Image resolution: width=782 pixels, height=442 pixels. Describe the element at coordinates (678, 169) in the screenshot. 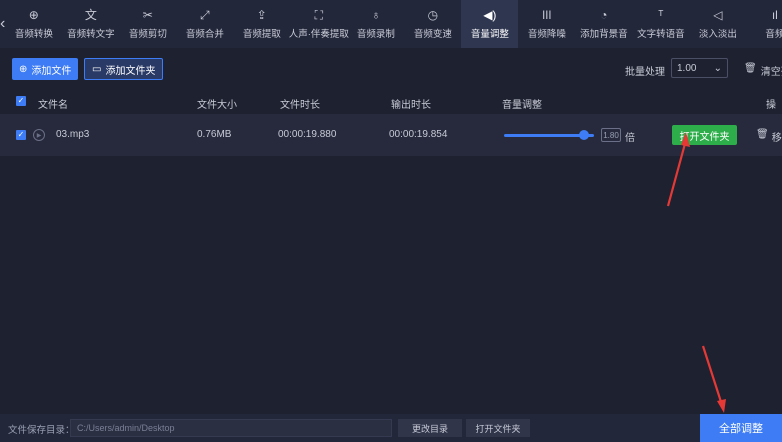

I see `annotation-arrow-open-folder` at that location.